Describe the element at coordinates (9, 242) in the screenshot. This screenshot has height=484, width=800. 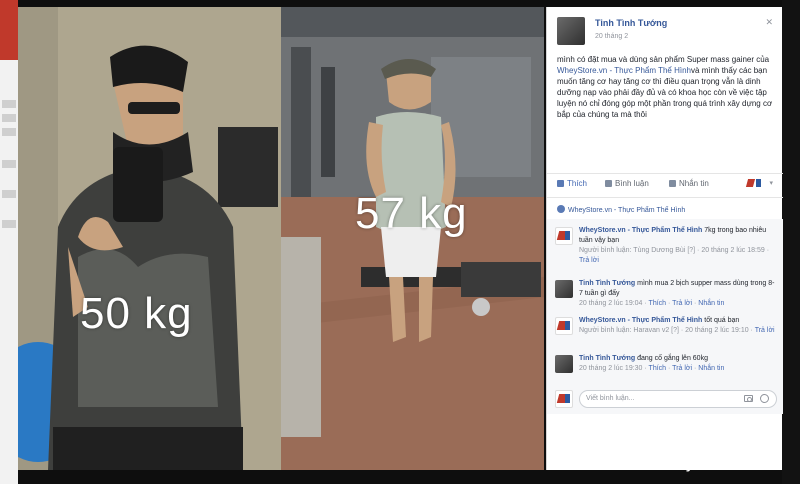
I see `background-page-left` at that location.